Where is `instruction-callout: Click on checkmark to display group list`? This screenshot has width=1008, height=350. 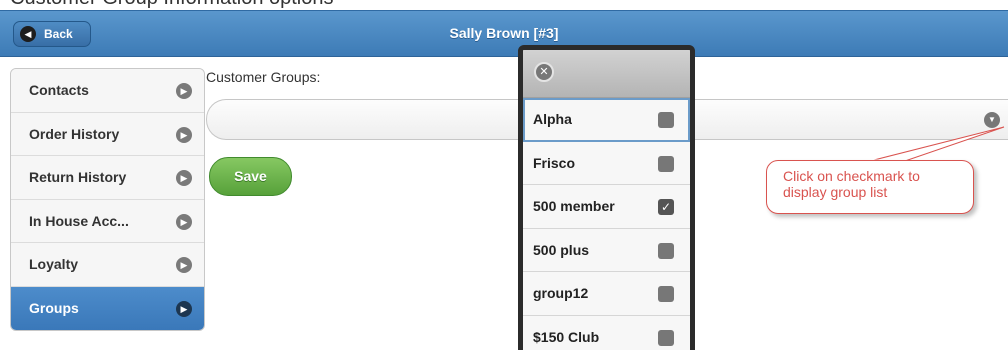
instruction-callout: Click on checkmark to display group list is located at coordinates (870, 187).